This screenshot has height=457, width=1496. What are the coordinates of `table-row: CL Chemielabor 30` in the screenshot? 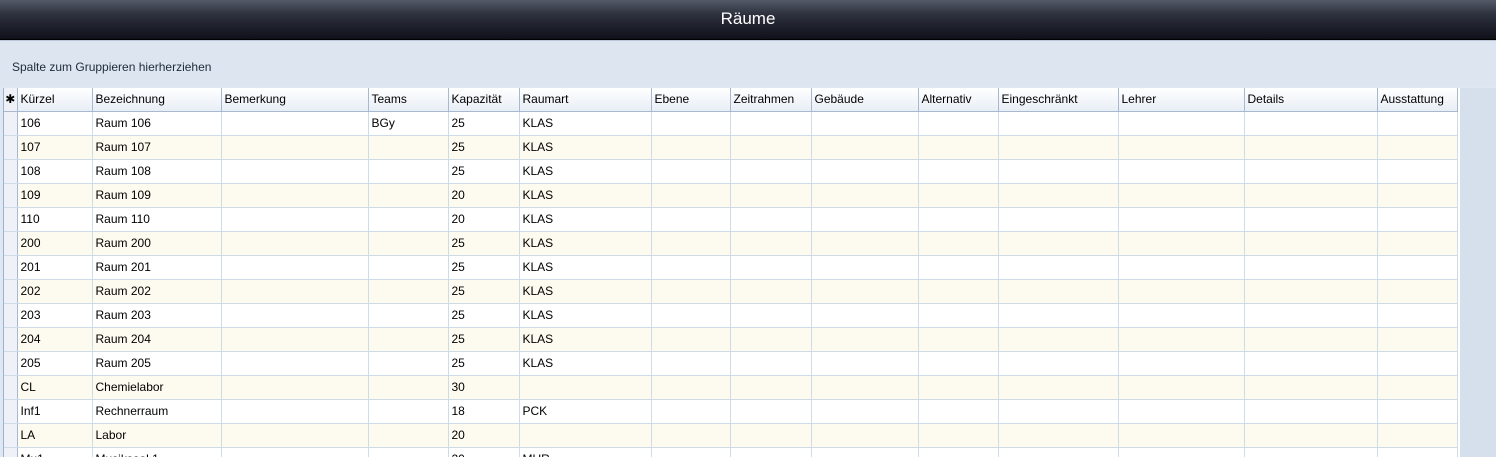 It's located at (731, 387).